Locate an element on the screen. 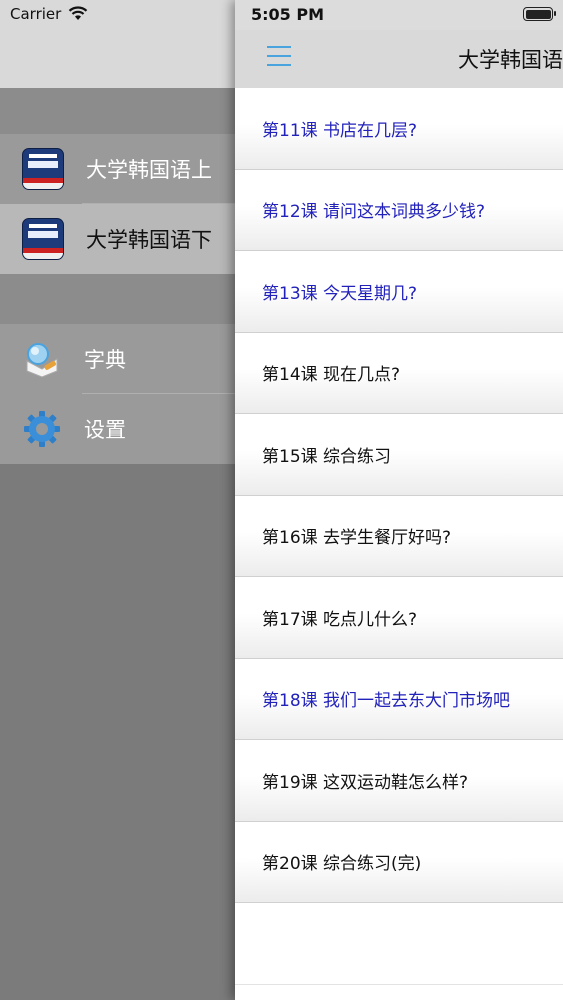 The height and width of the screenshot is (1000, 563). menu-toggle-icon is located at coordinates (279, 57).